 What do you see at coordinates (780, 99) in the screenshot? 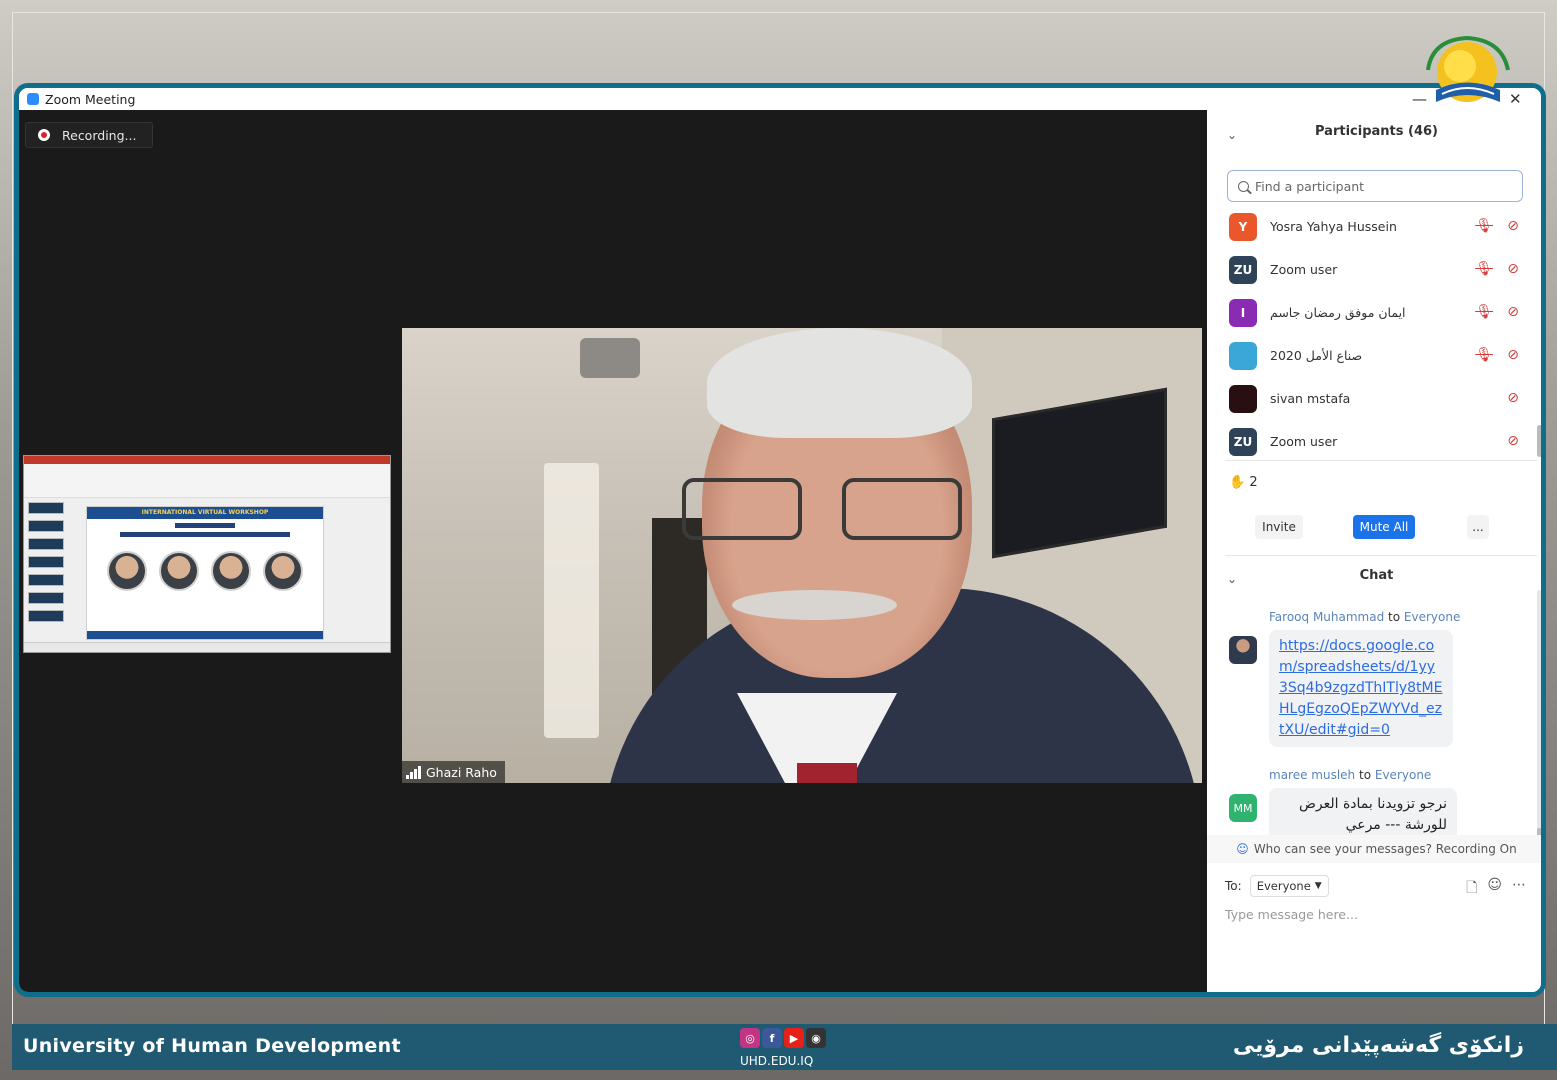
I see `title-bar: Zoom Meeting — ✕` at bounding box center [780, 99].